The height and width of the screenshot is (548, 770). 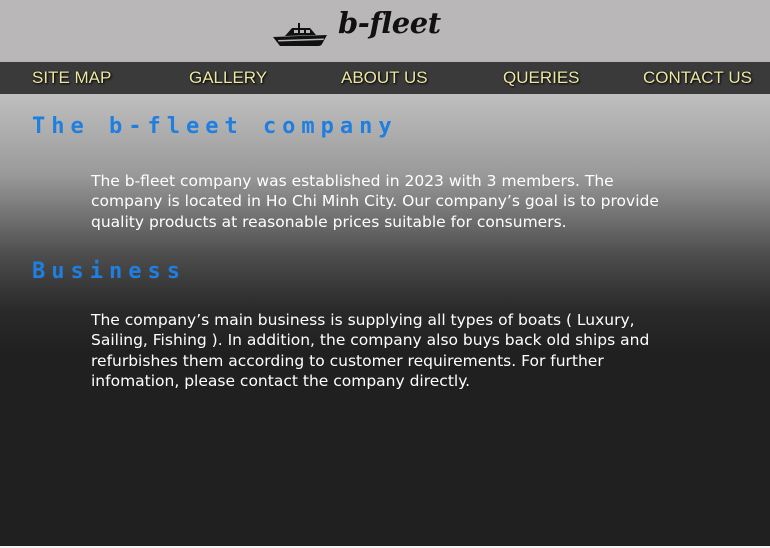 What do you see at coordinates (697, 78) in the screenshot?
I see `nav-item-contact-us: CONTACT US` at bounding box center [697, 78].